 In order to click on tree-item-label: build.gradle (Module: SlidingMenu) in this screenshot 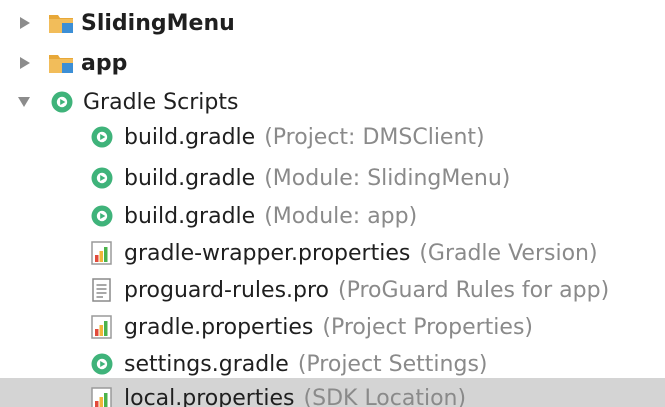, I will do `click(317, 178)`.